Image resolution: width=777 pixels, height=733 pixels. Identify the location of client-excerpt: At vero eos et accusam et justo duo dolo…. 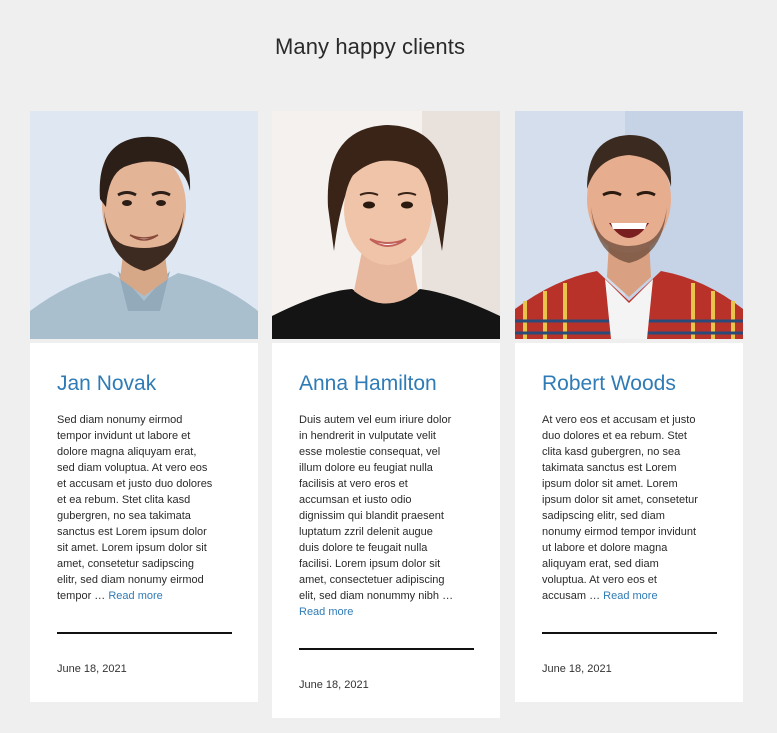
(629, 508).